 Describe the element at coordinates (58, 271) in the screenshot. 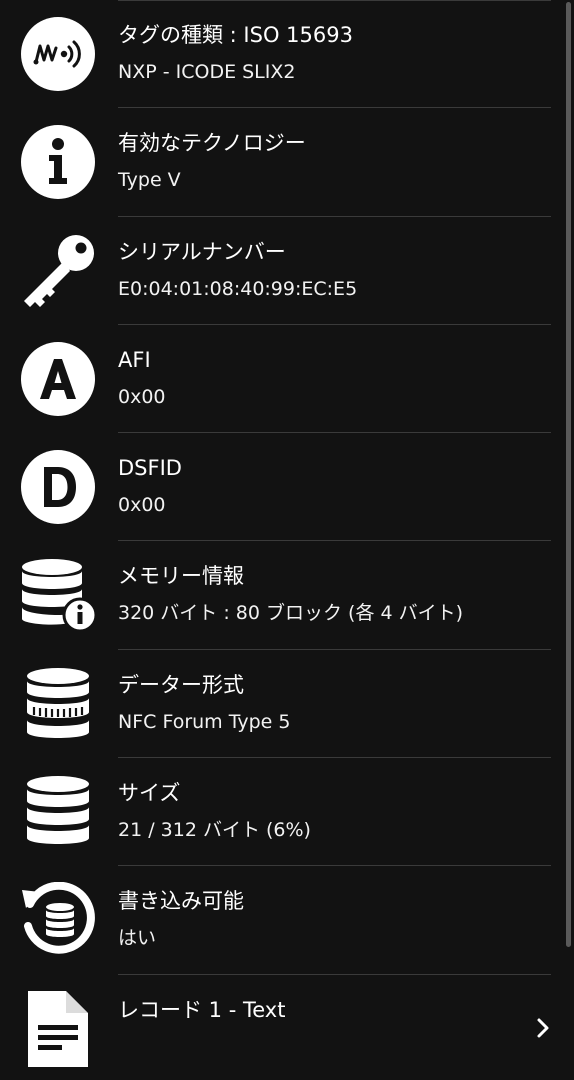

I see `key-icon` at that location.